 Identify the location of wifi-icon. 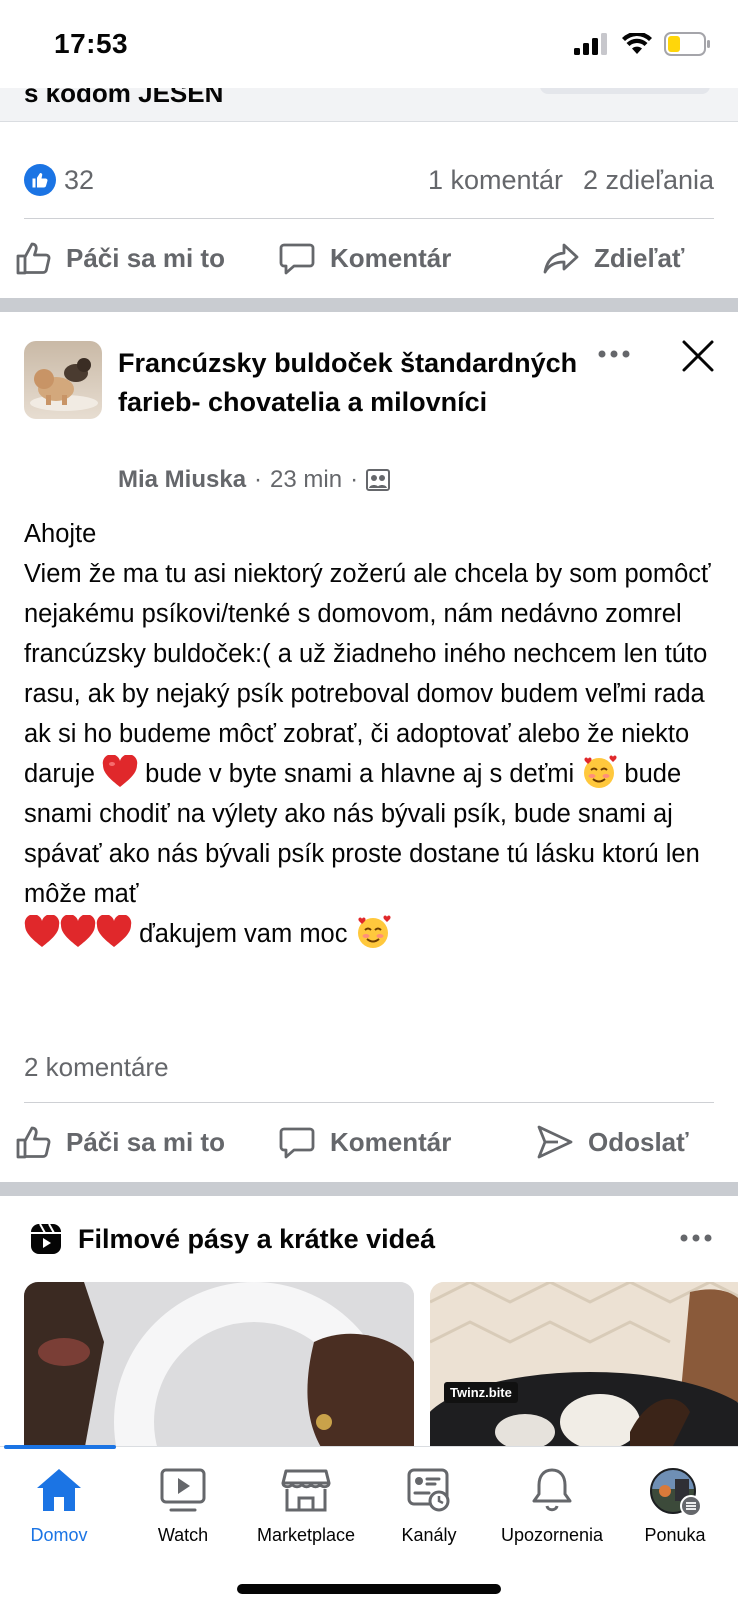
(637, 43).